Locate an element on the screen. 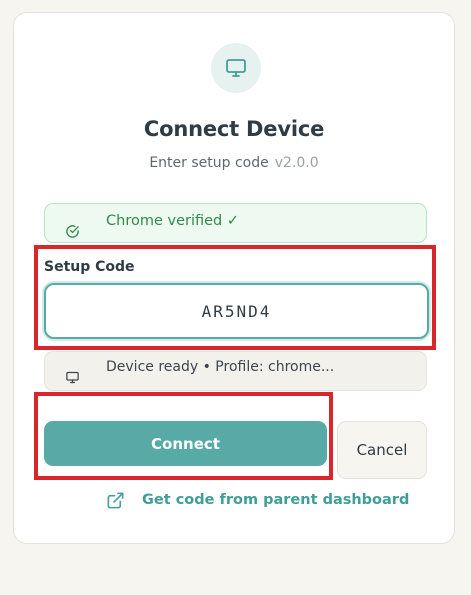 This screenshot has height=595, width=471. cancel-button: Cancel is located at coordinates (382, 450).